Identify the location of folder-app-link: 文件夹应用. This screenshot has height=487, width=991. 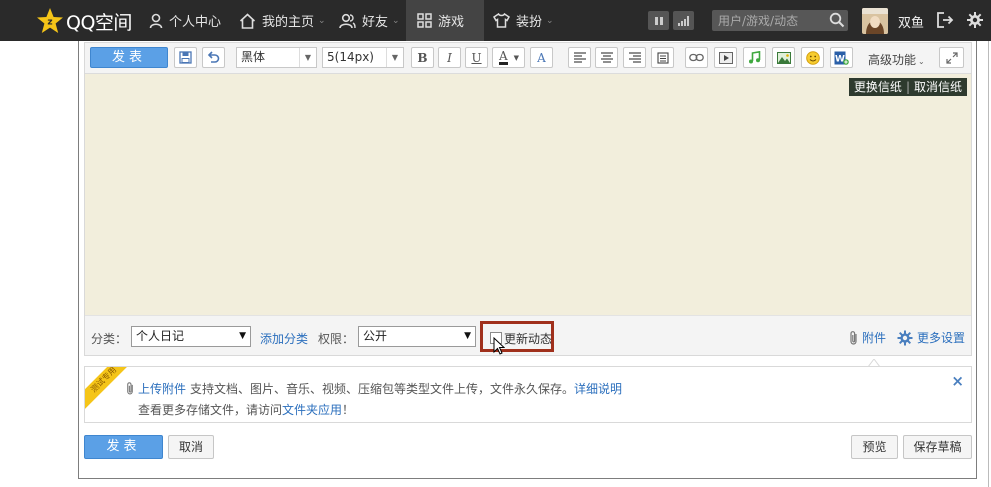
(312, 410).